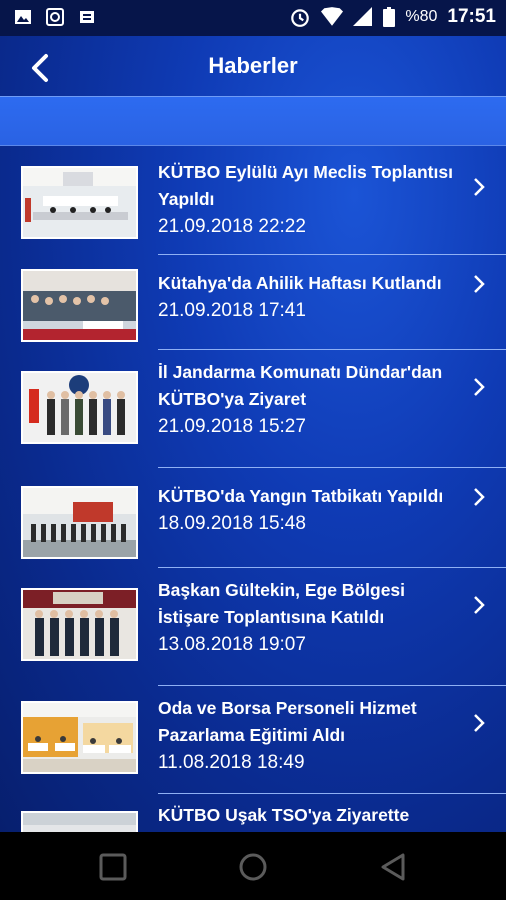 The width and height of the screenshot is (506, 900). I want to click on news-title: Kütahya'da Ahilik Haftası Kutlandı, so click(300, 283).